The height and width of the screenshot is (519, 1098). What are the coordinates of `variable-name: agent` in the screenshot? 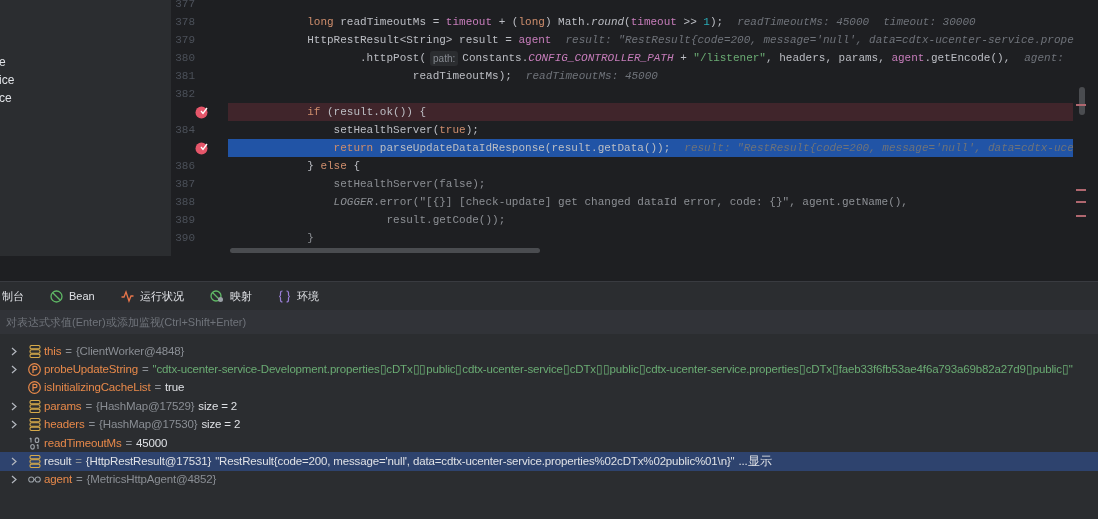 It's located at (58, 480).